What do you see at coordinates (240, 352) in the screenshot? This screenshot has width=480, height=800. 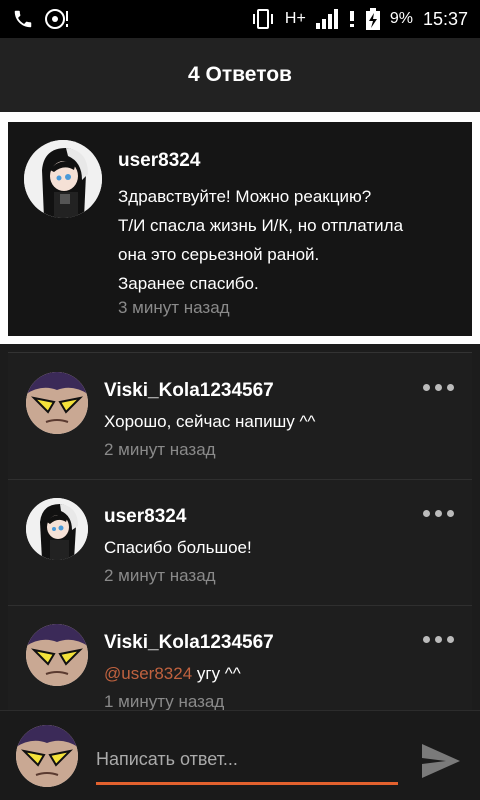 I see `divider` at bounding box center [240, 352].